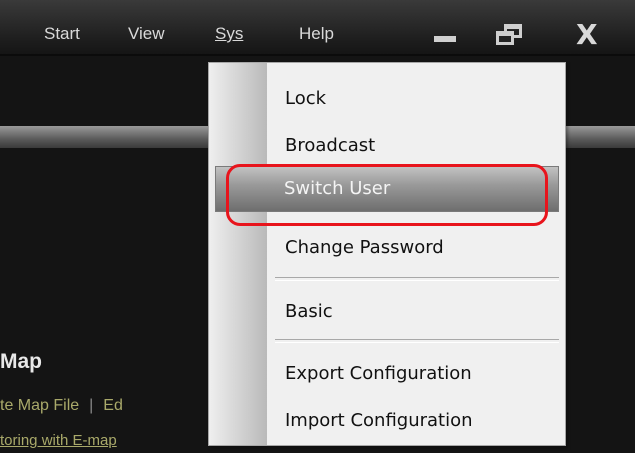  I want to click on menu-item-lock: Lock, so click(387, 99).